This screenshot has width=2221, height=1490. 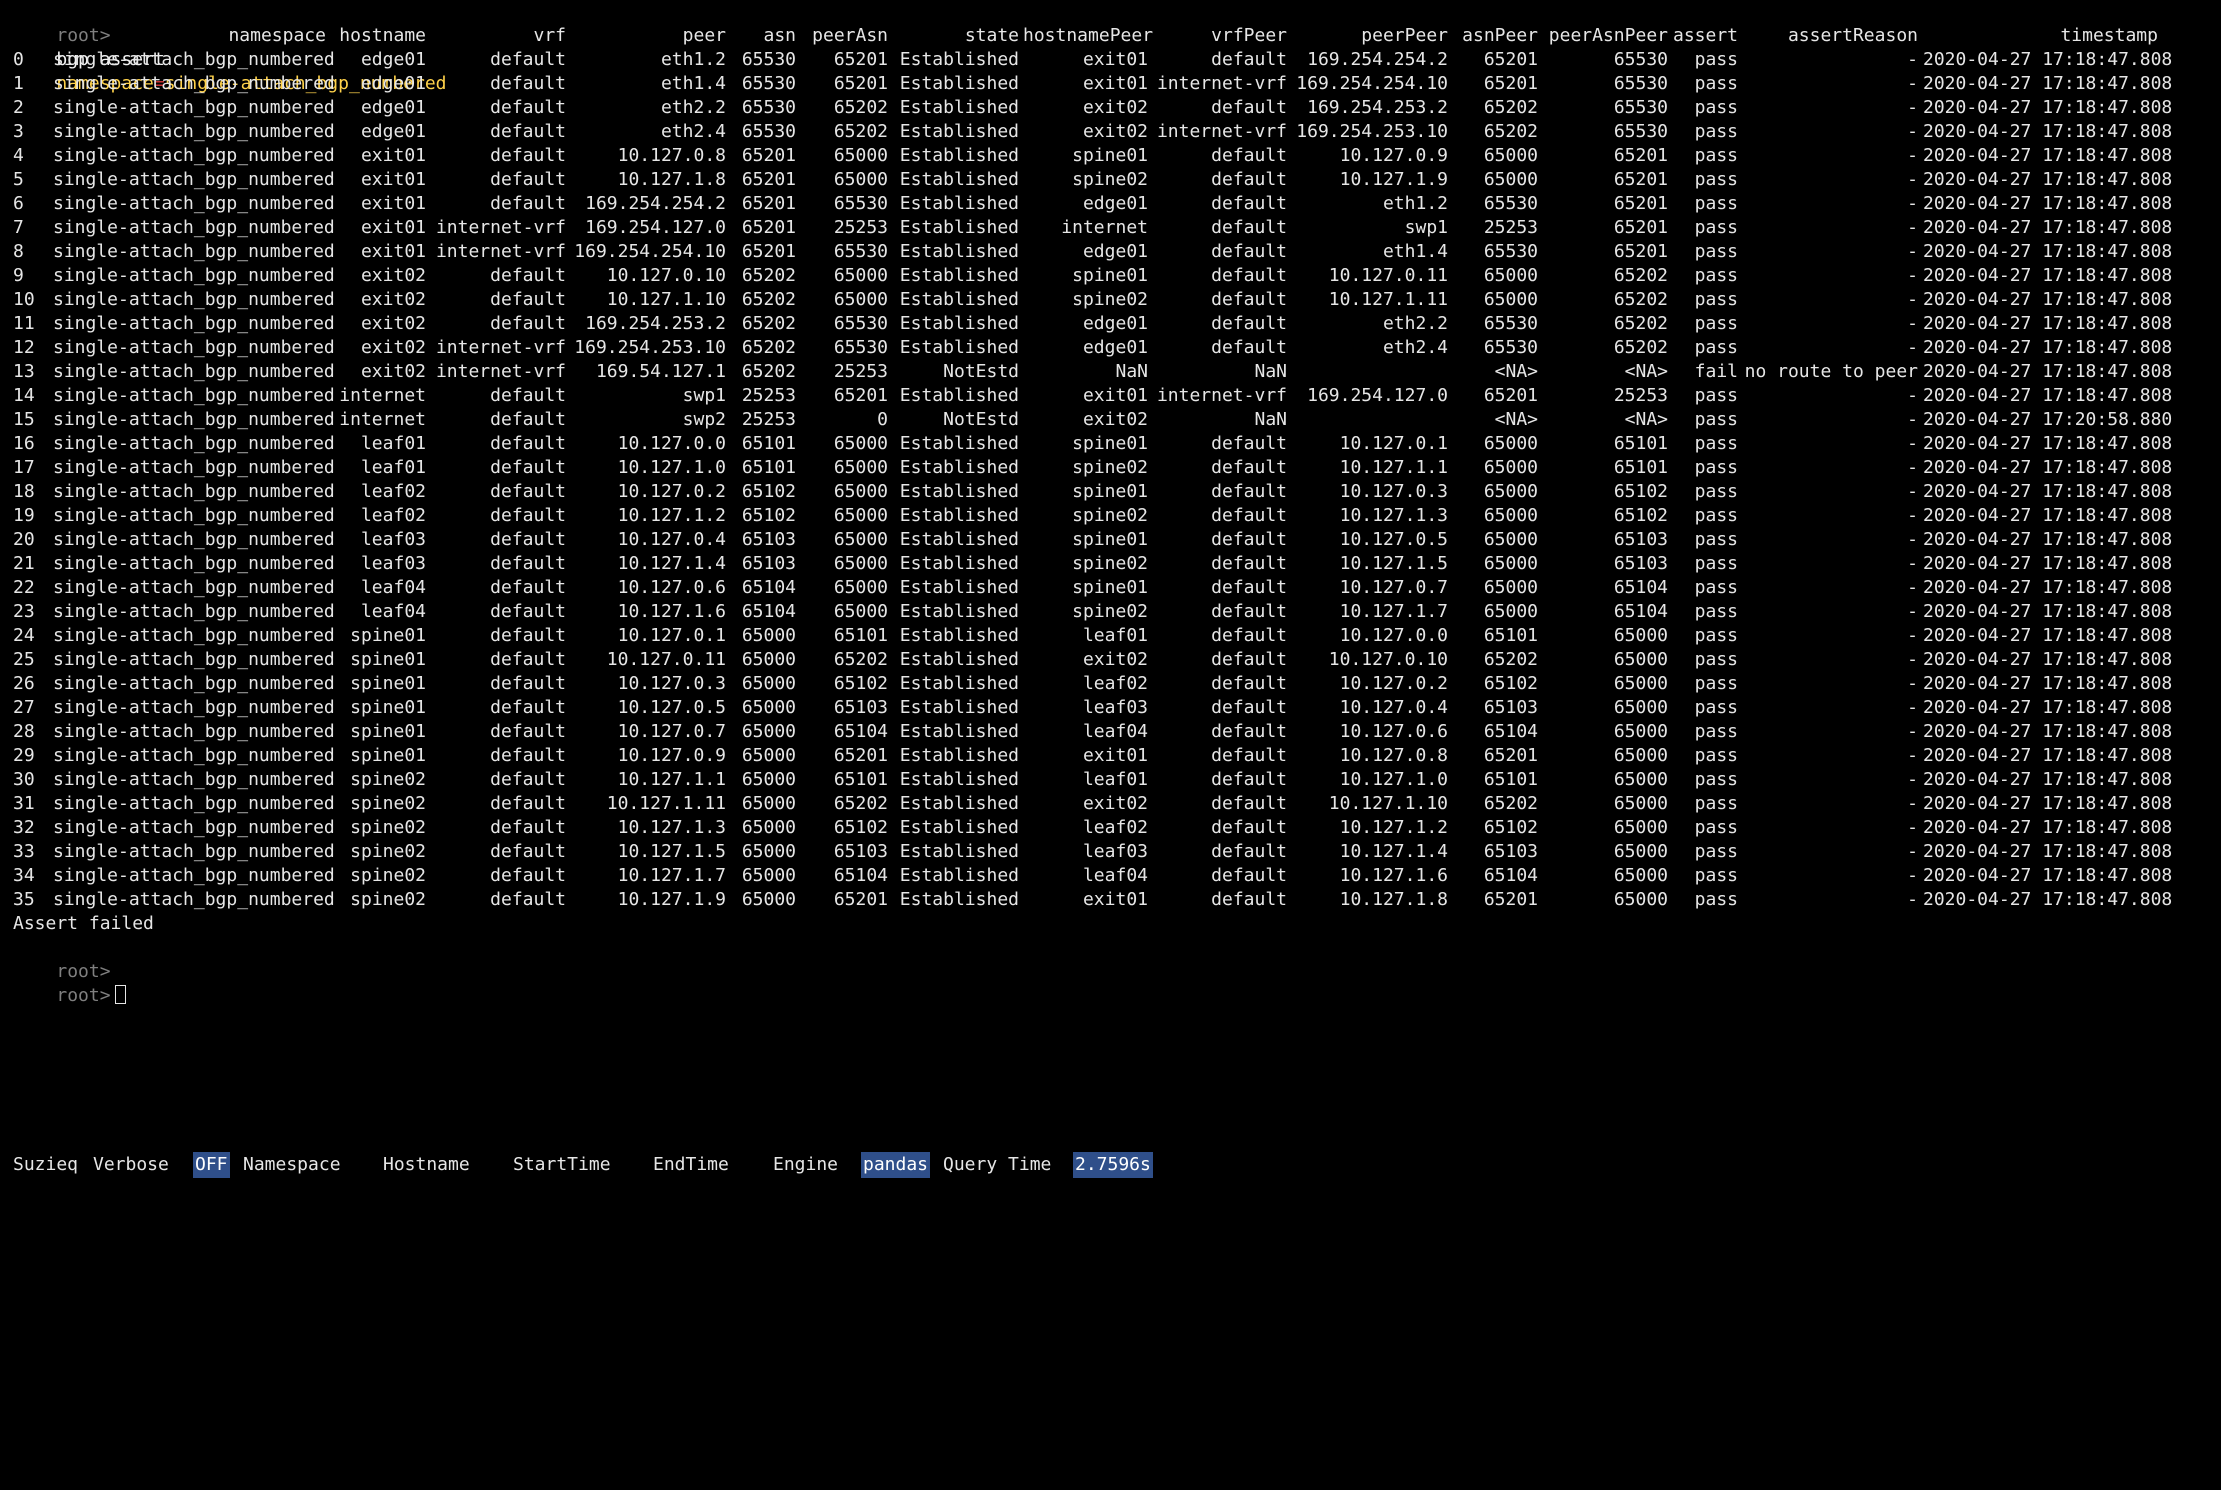 I want to click on cell-row-index: 21, so click(x=24, y=563).